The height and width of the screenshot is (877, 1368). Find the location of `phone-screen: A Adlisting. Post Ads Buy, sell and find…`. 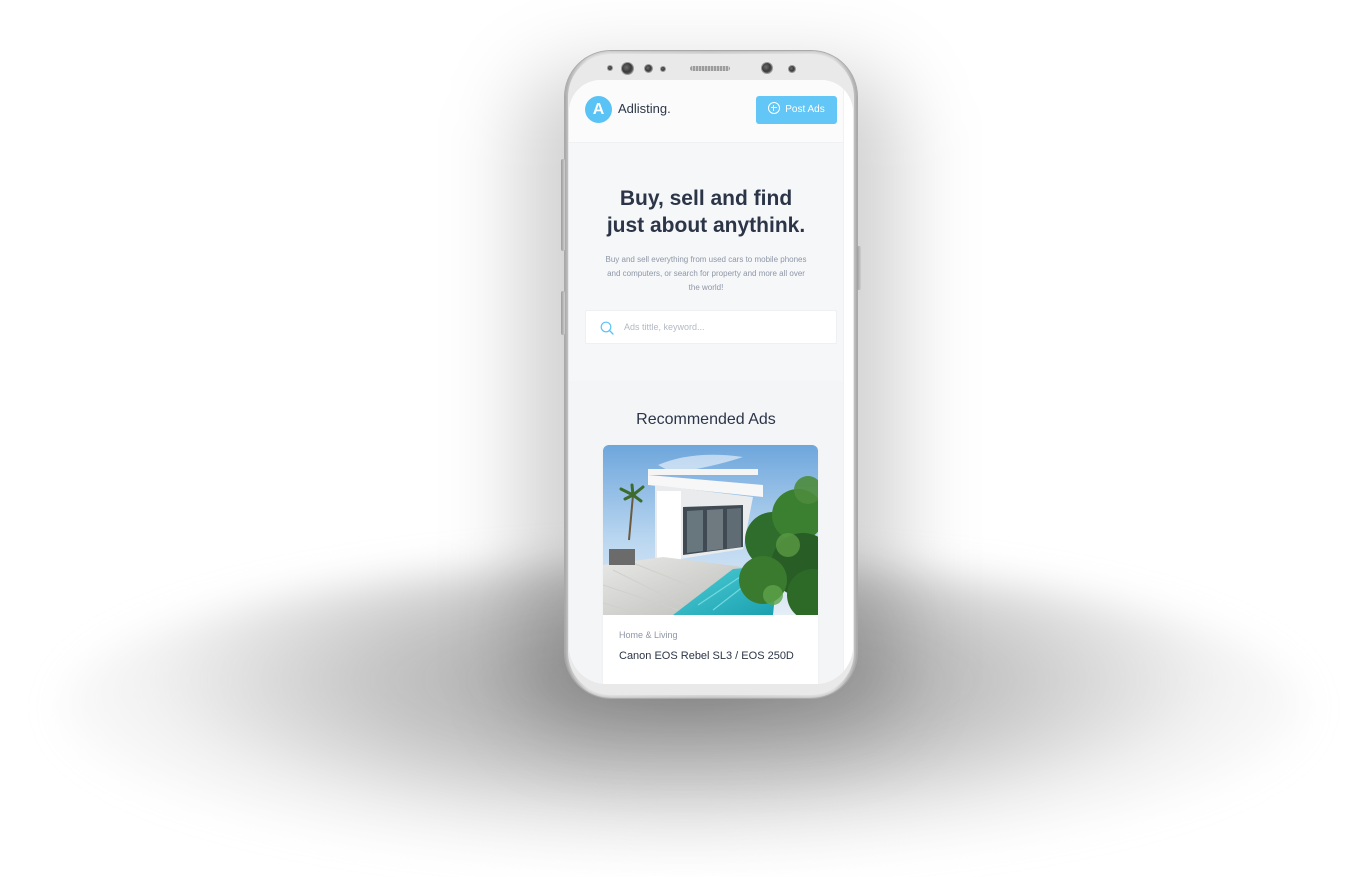

phone-screen: A Adlisting. Post Ads Buy, sell and find… is located at coordinates (711, 382).